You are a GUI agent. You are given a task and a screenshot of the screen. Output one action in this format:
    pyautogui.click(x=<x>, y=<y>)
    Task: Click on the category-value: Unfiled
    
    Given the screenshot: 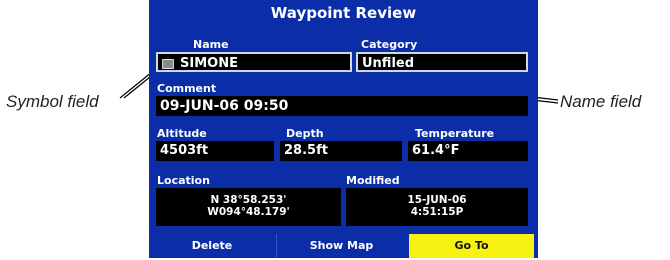 What is the action you would take?
    pyautogui.click(x=388, y=63)
    